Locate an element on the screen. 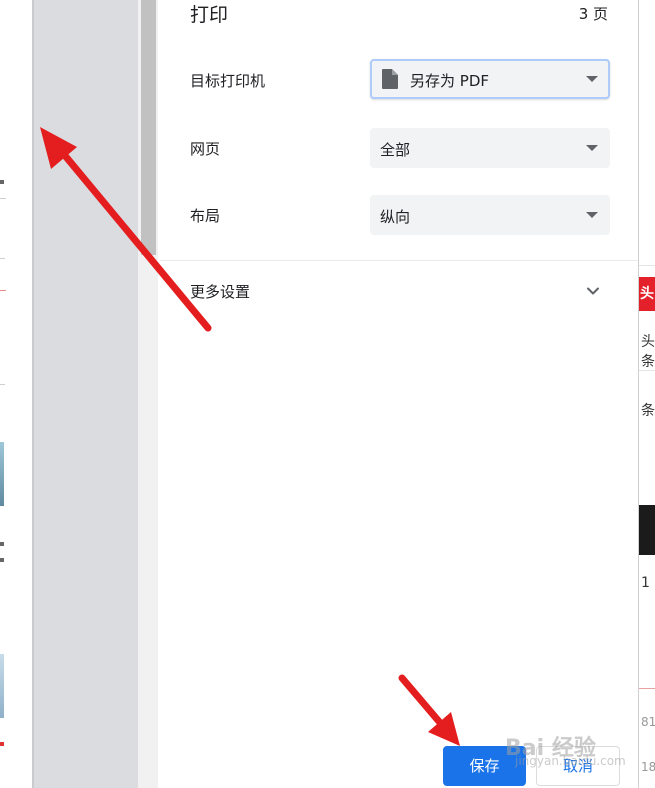 The image size is (655, 788). page-text-fragment: 1 is located at coordinates (645, 583).